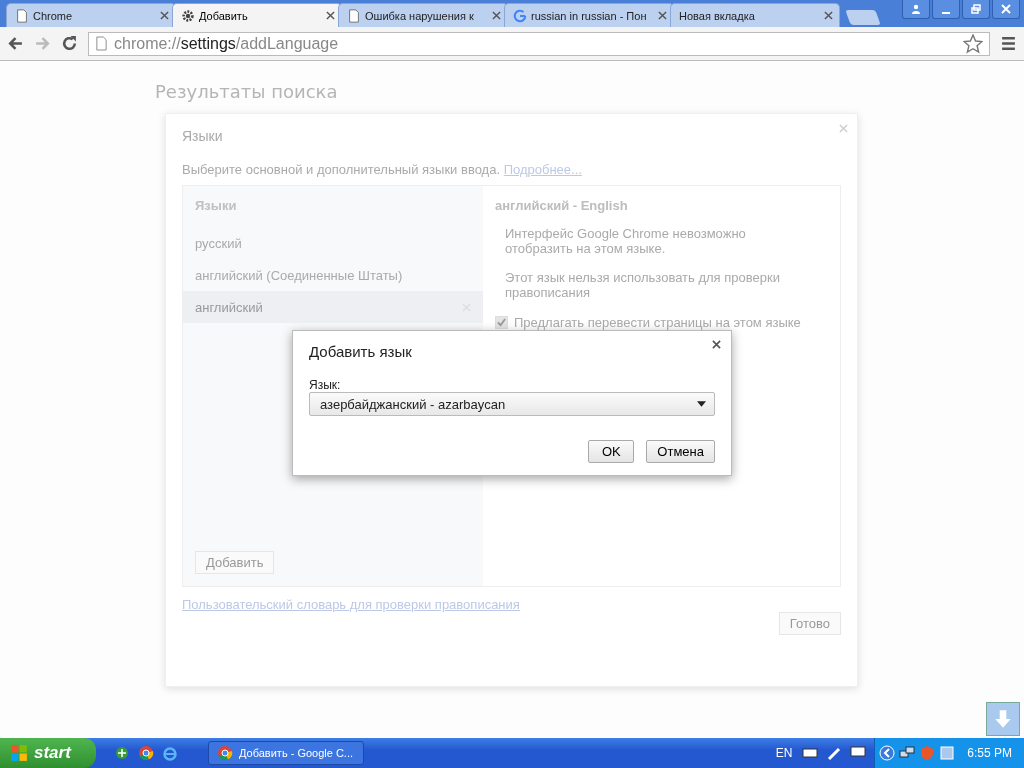 Image resolution: width=1024 pixels, height=768 pixels. What do you see at coordinates (539, 43) in the screenshot?
I see `address-bar: chrome://settings/addLanguage` at bounding box center [539, 43].